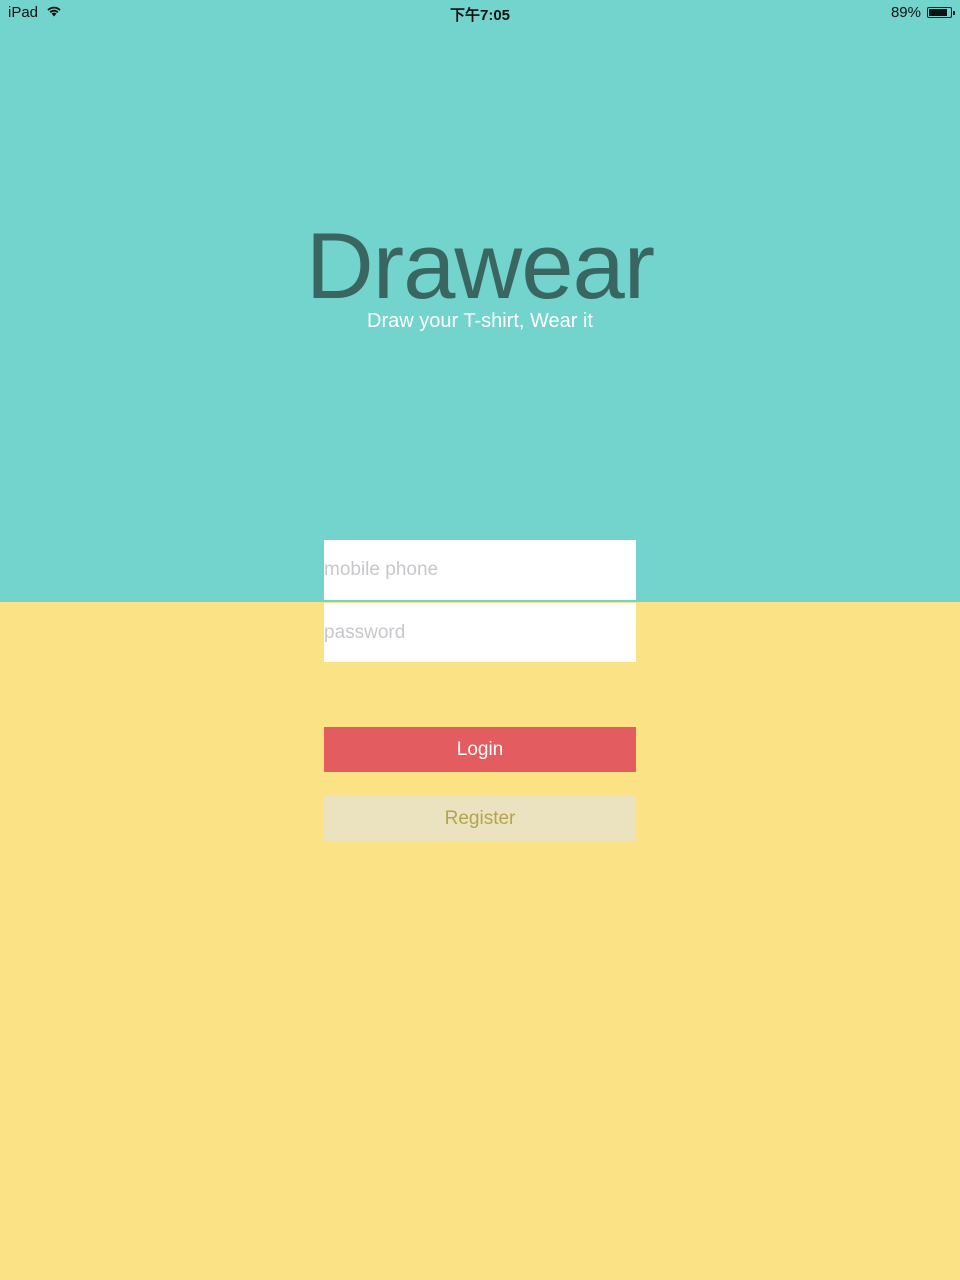  What do you see at coordinates (480, 321) in the screenshot?
I see `app-tagline: Draw your T-shirt, Wear it` at bounding box center [480, 321].